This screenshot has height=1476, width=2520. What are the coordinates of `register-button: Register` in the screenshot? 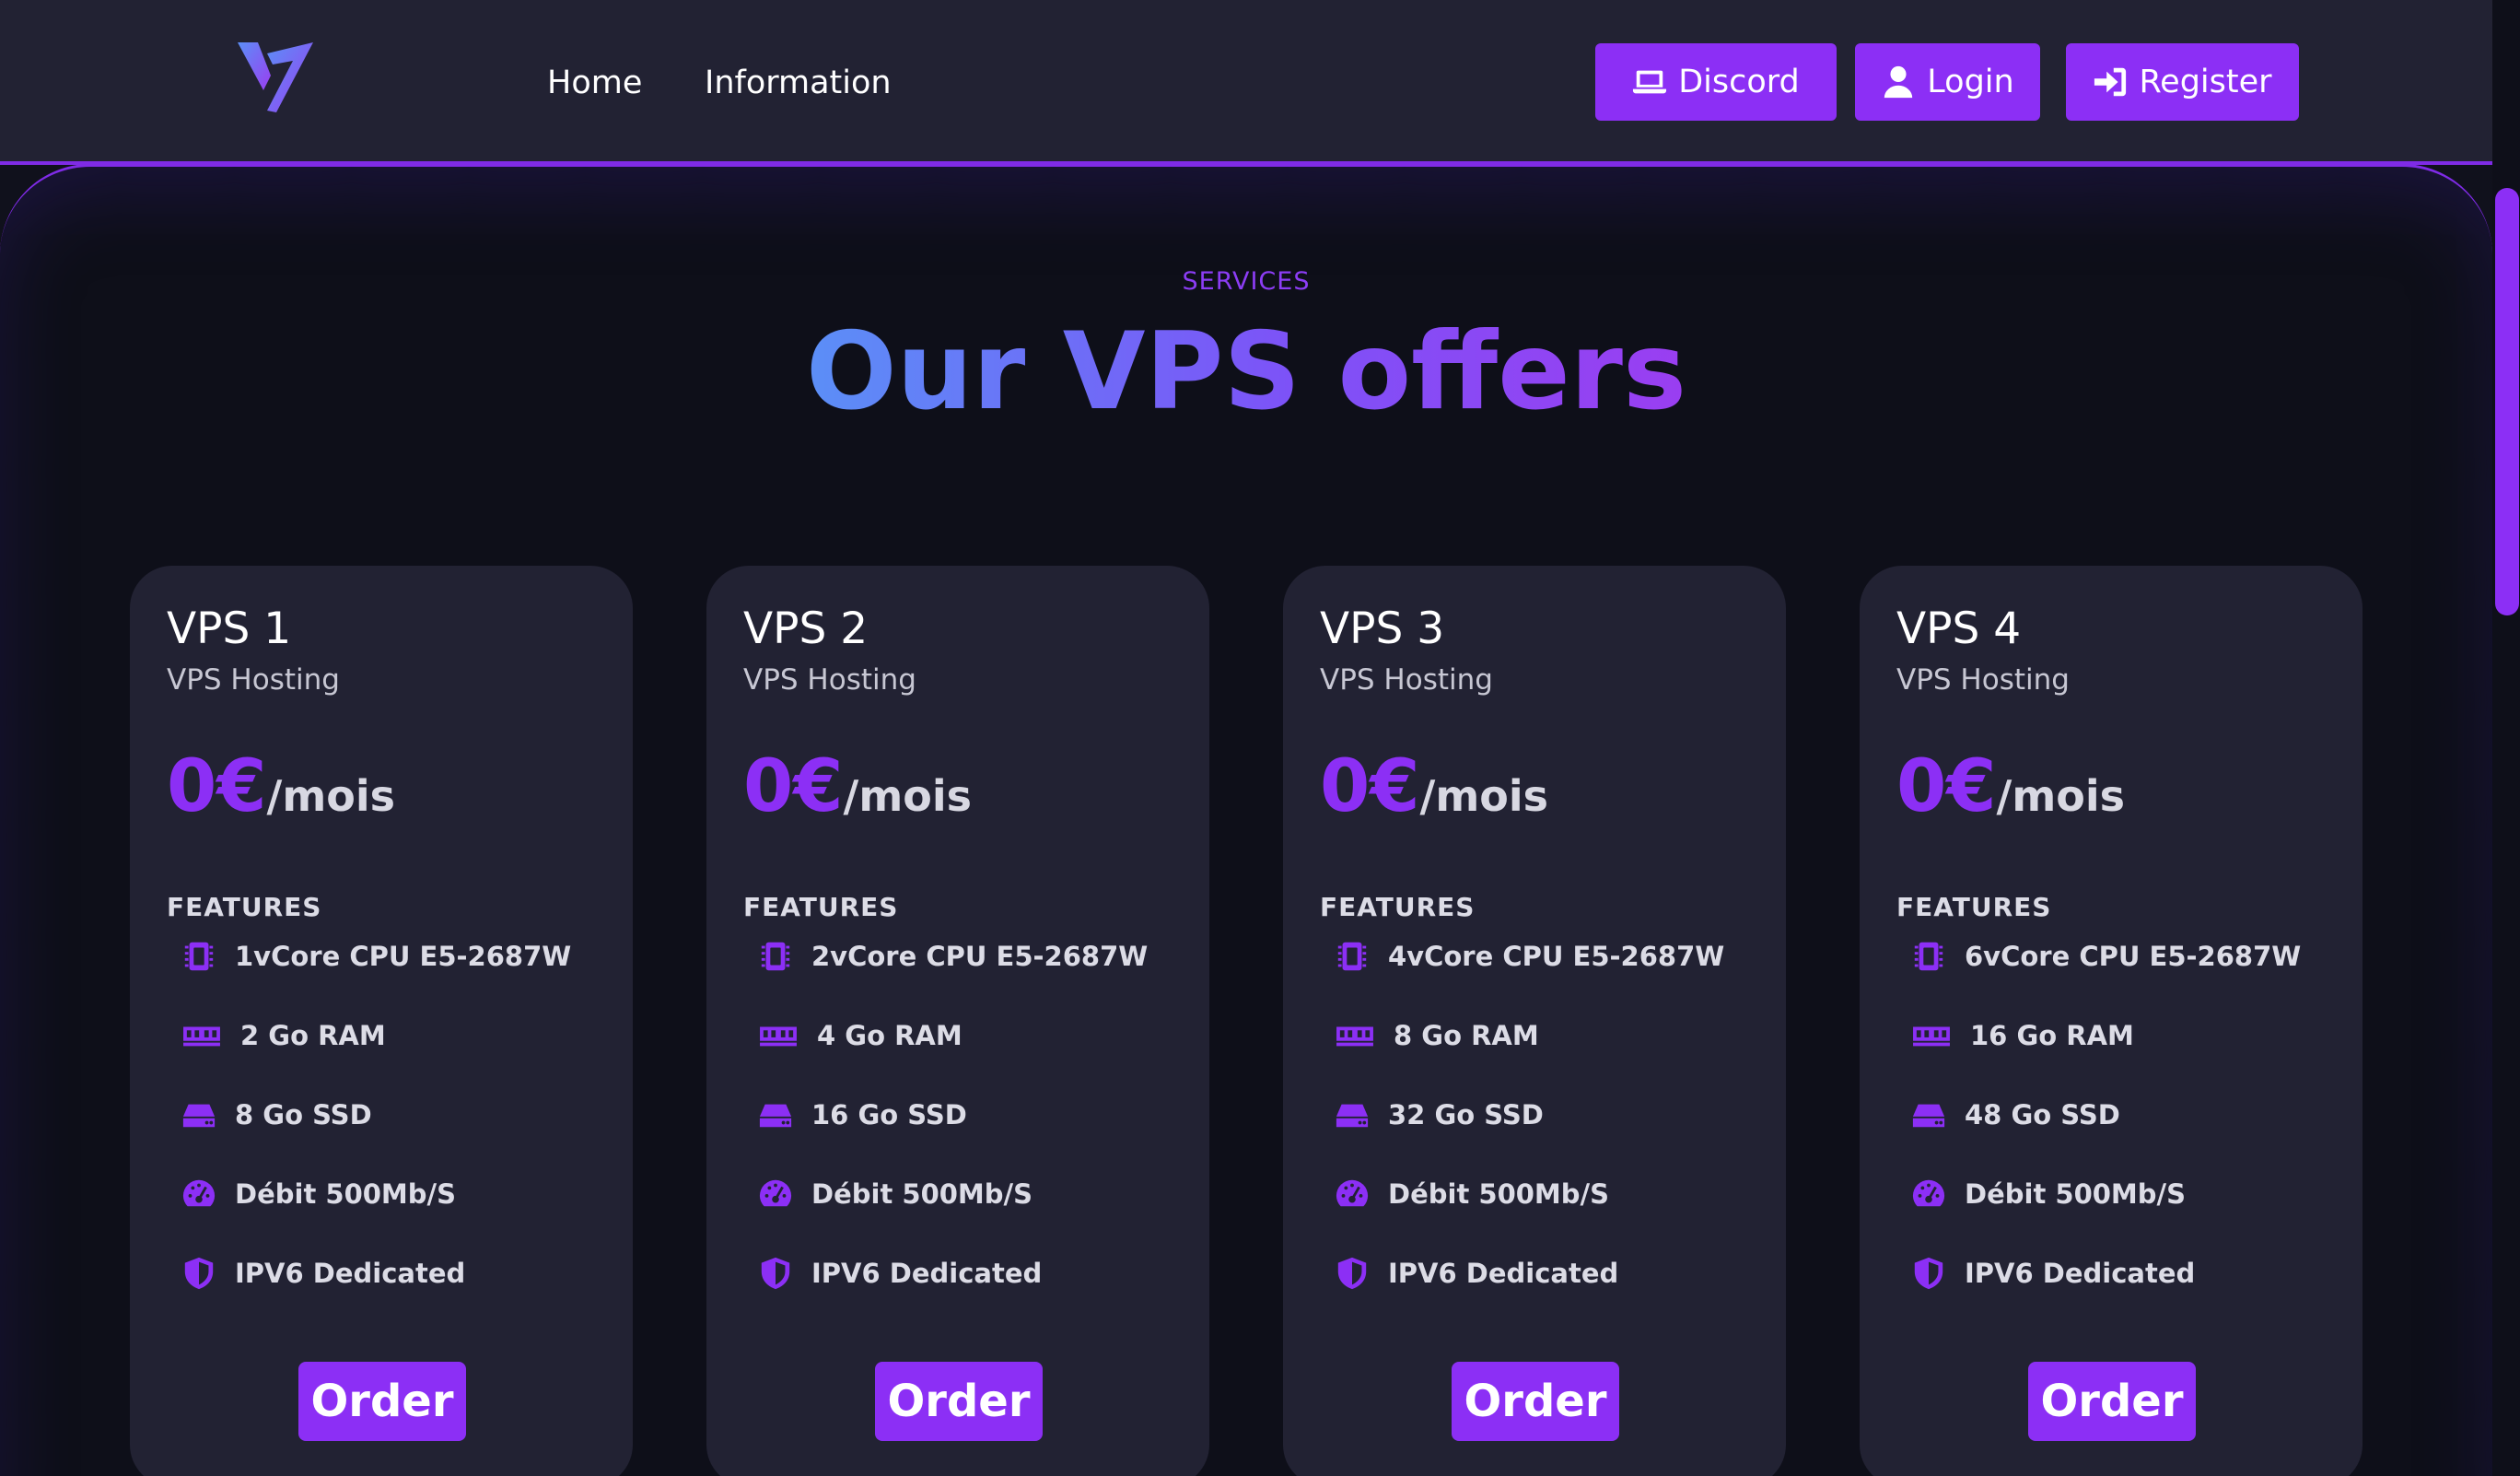 It's located at (2182, 82).